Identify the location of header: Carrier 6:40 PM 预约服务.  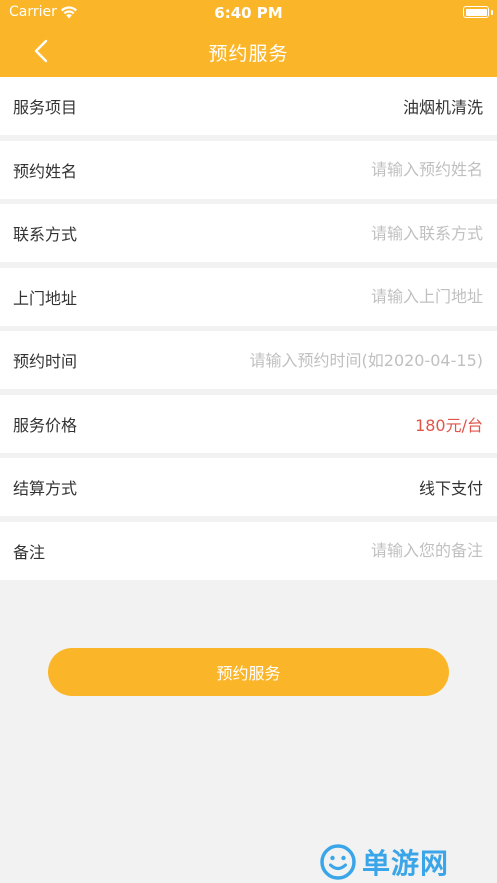
(248, 38).